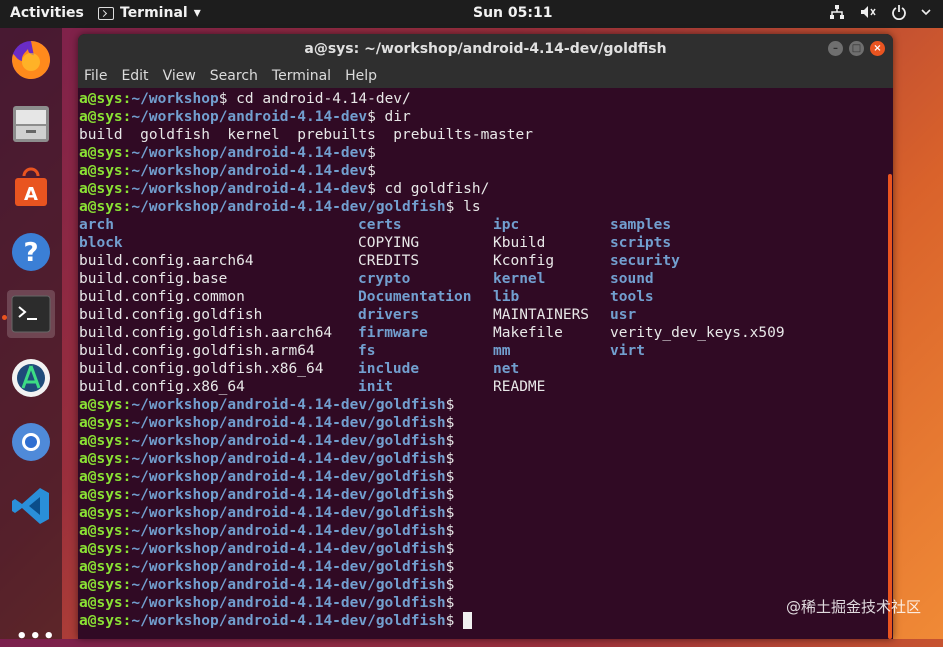  What do you see at coordinates (468, 620) in the screenshot?
I see `text-cursor` at bounding box center [468, 620].